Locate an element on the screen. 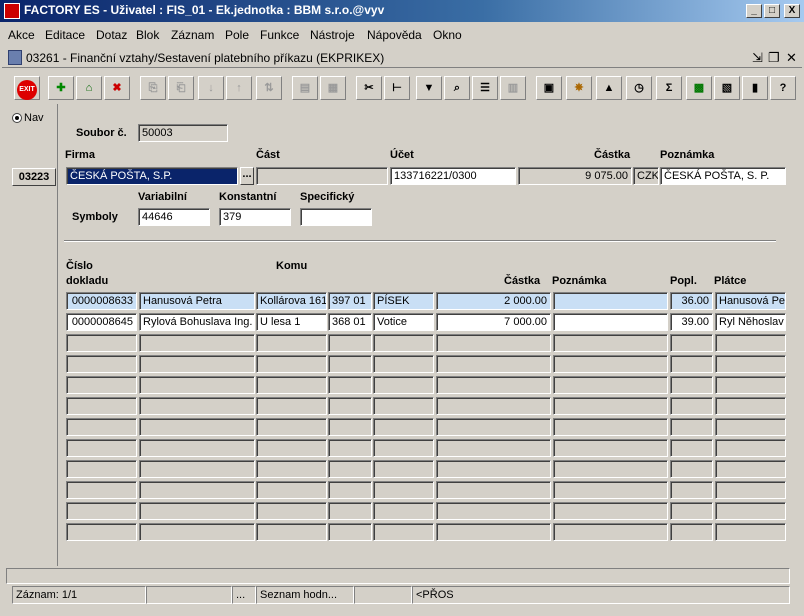  add-record-button: ✚ is located at coordinates (61, 88).